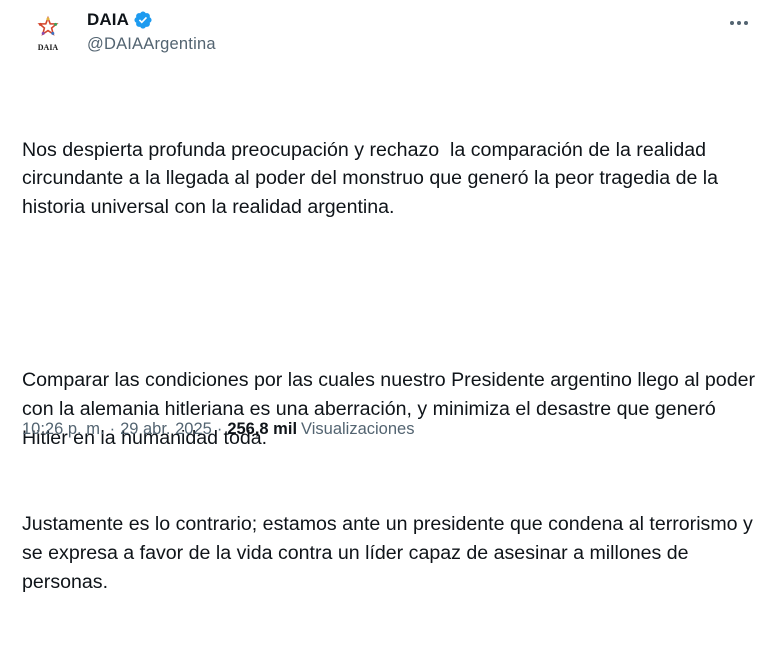  I want to click on author-block: DAIA @DAIAArgentina, so click(151, 31).